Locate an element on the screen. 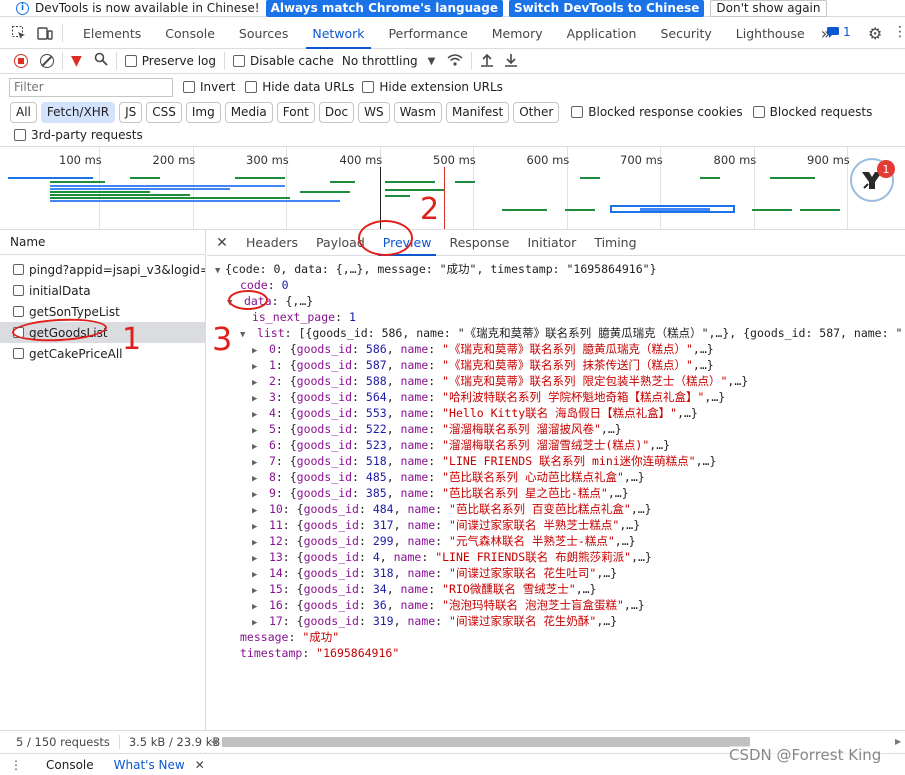  request-row: getSonTypeList is located at coordinates (102, 311).